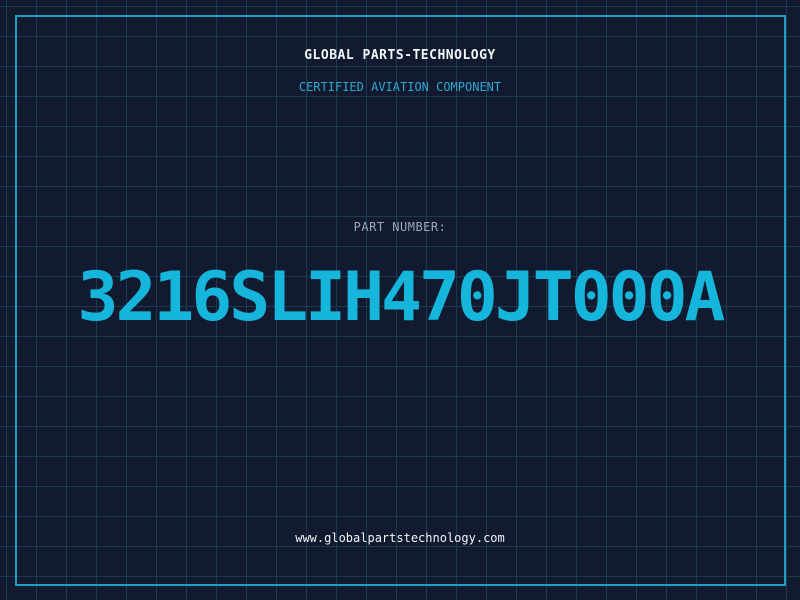  I want to click on certification-subtitle: CERTIFIED AVIATION COMPONENT, so click(400, 87).